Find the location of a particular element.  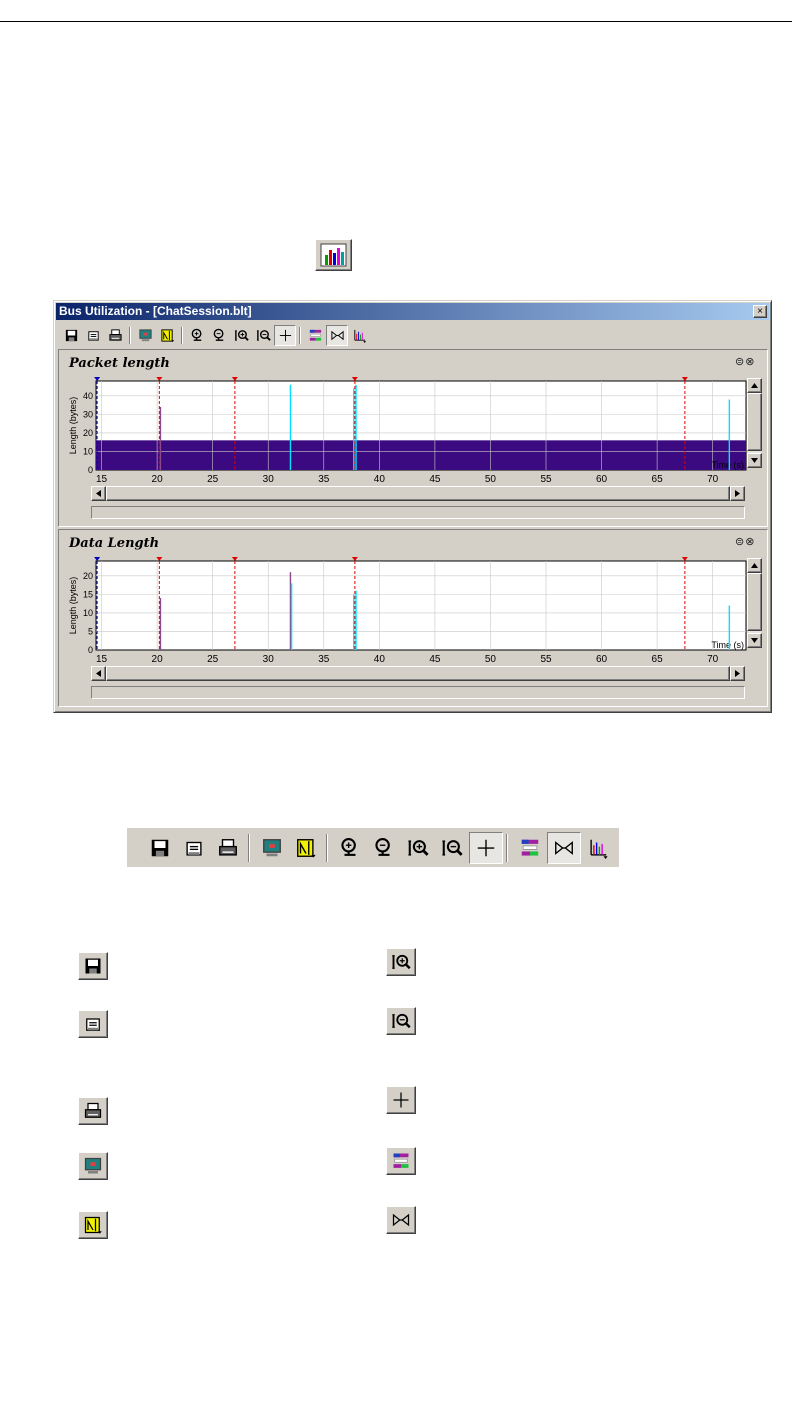

y-tick-label: 20 is located at coordinates (88, 433).